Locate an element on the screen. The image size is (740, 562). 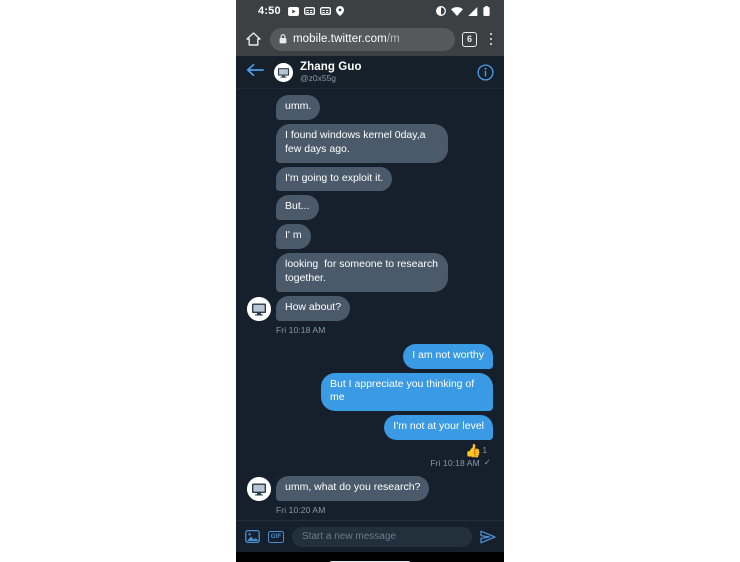
send-button is located at coordinates (488, 537).